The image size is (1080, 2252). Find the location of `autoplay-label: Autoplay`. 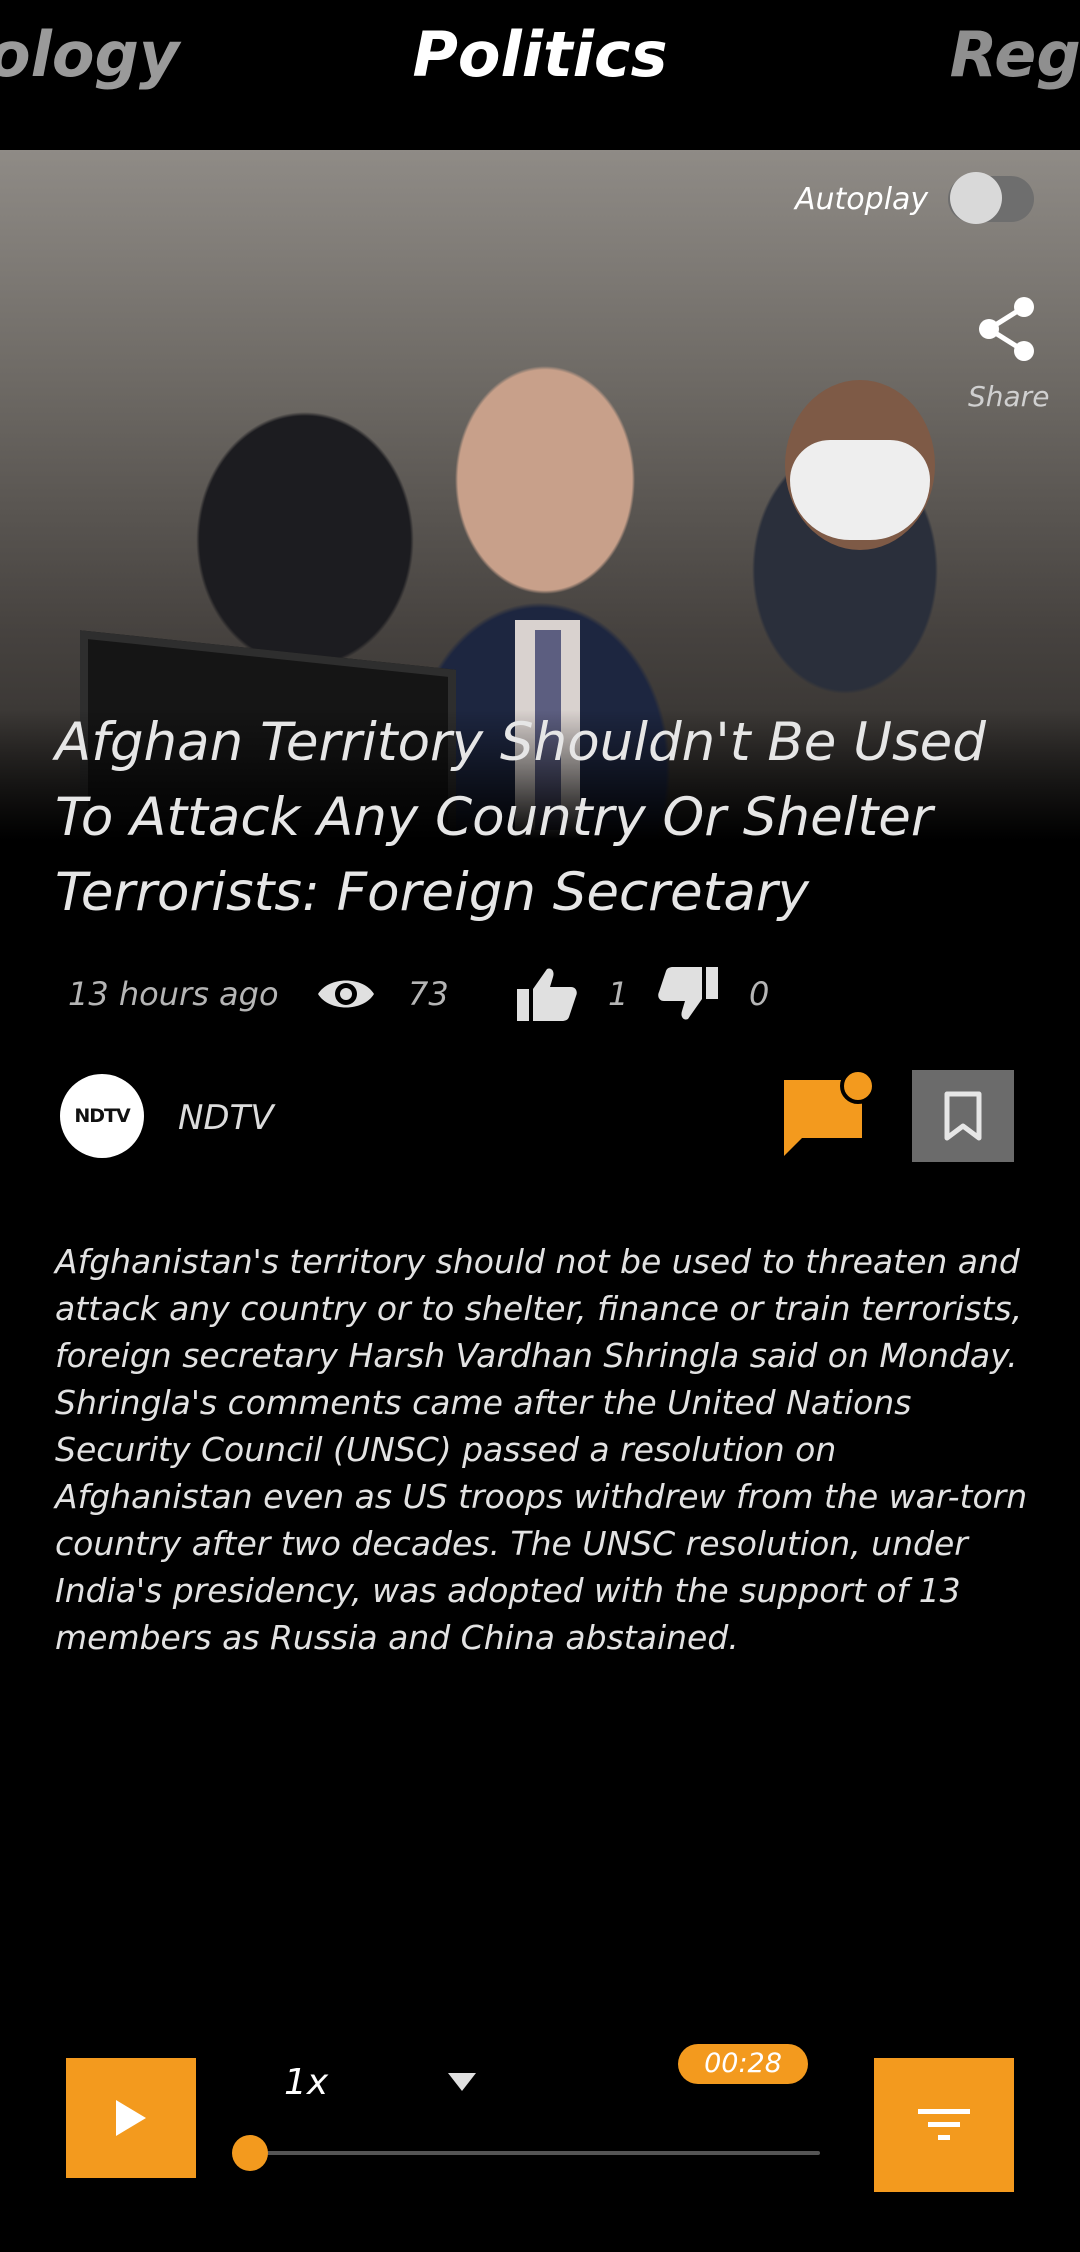

autoplay-label: Autoplay is located at coordinates (862, 199).